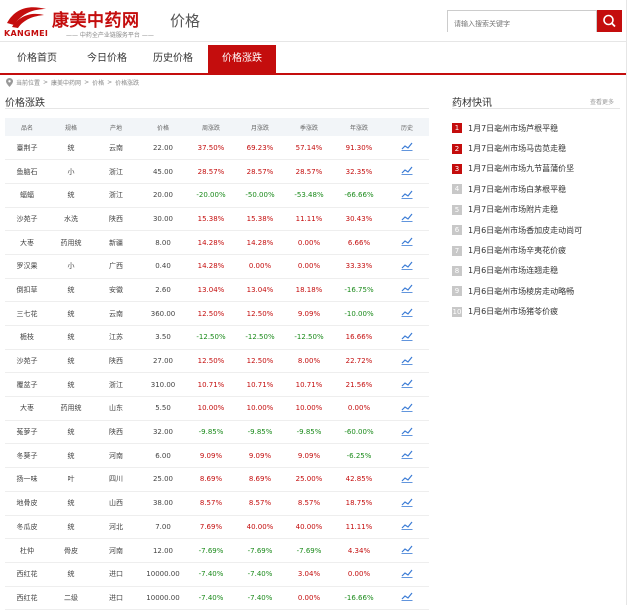 Image resolution: width=627 pixels, height=610 pixels. I want to click on news-item: 10 1月6日亳州市场猪苓价疲, so click(537, 312).